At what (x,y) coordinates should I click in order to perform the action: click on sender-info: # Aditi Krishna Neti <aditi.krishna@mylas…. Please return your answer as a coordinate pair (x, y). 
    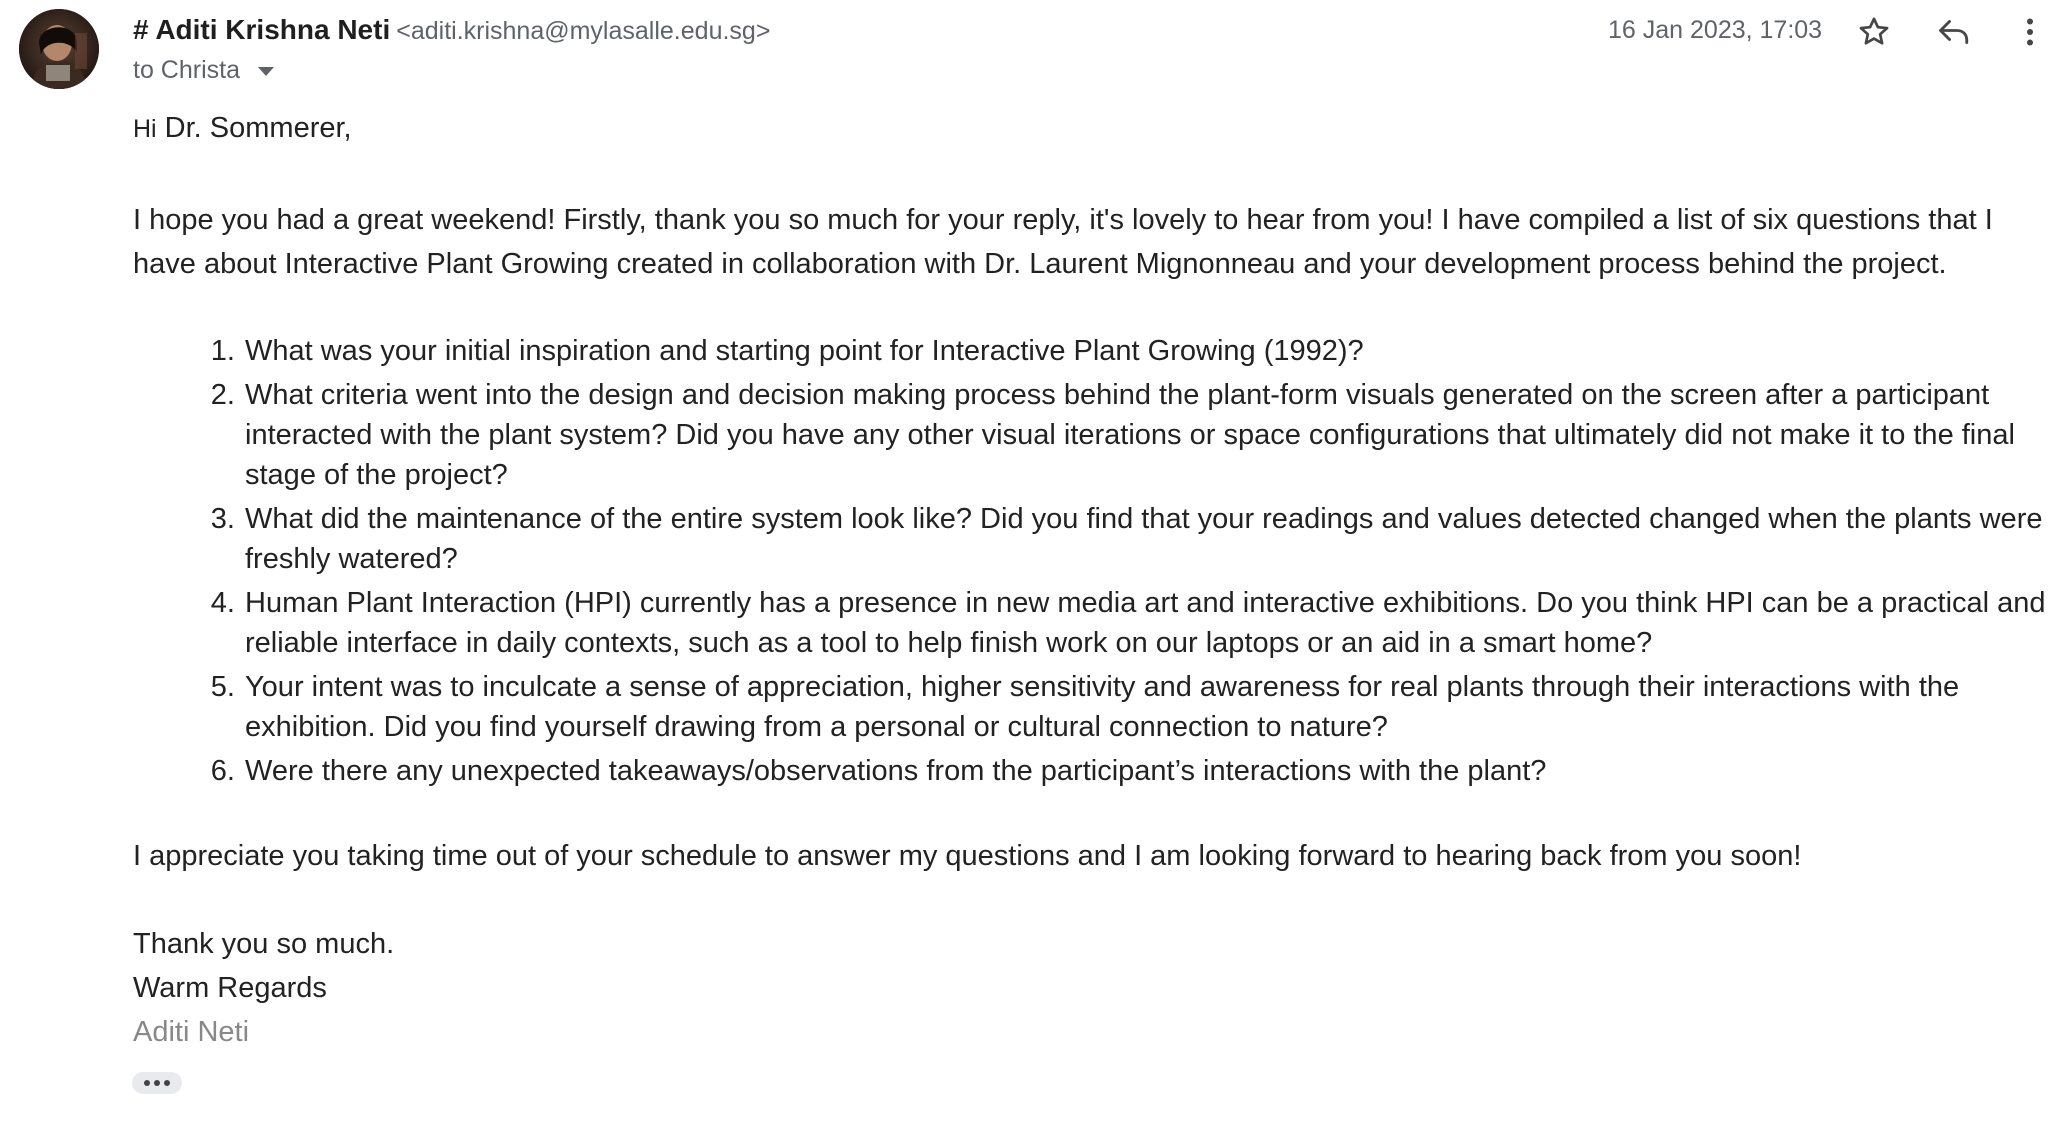
    Looking at the image, I should click on (451, 30).